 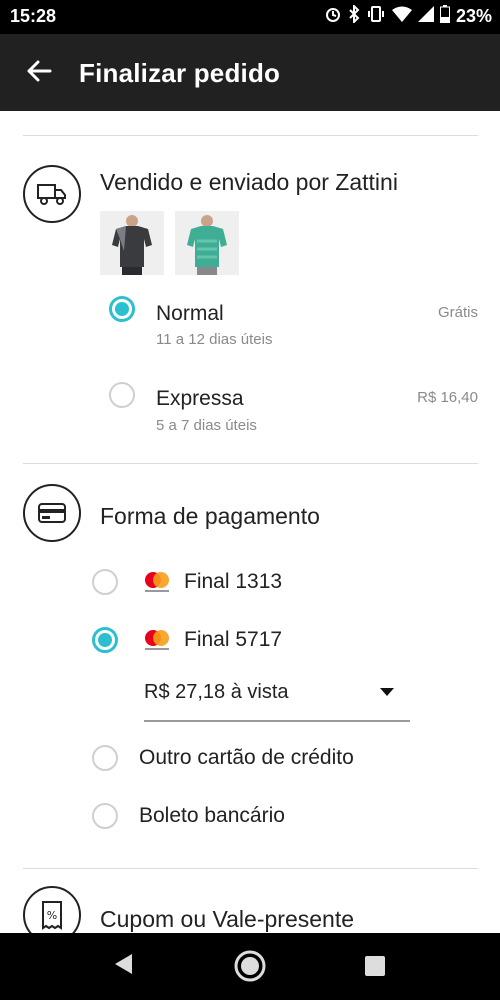 What do you see at coordinates (216, 692) in the screenshot?
I see `installment-select-value: R$ 27,18 à vista` at bounding box center [216, 692].